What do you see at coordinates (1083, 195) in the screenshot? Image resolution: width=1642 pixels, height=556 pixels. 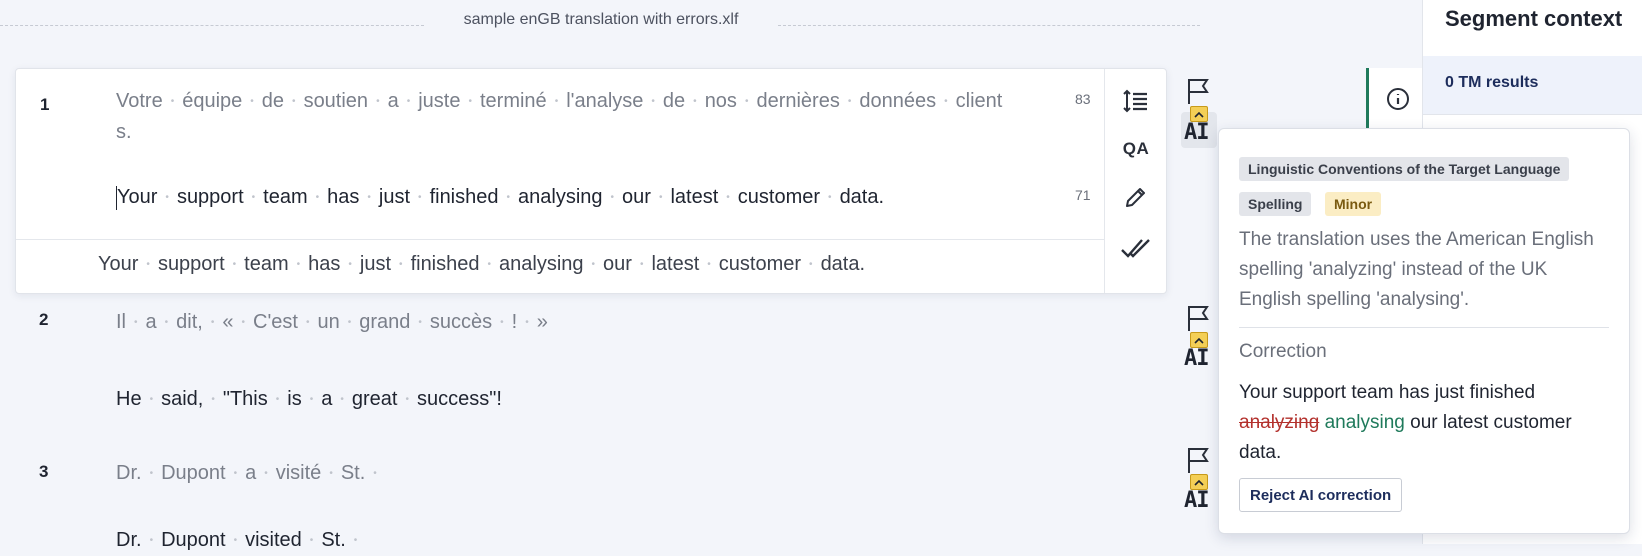 I see `target-match-score: 71` at bounding box center [1083, 195].